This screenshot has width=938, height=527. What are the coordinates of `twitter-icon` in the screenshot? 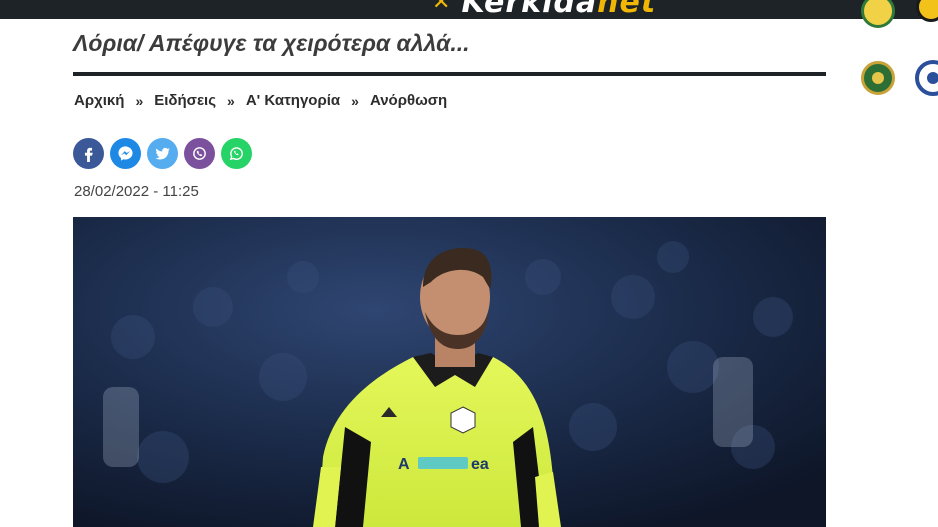 It's located at (162, 153).